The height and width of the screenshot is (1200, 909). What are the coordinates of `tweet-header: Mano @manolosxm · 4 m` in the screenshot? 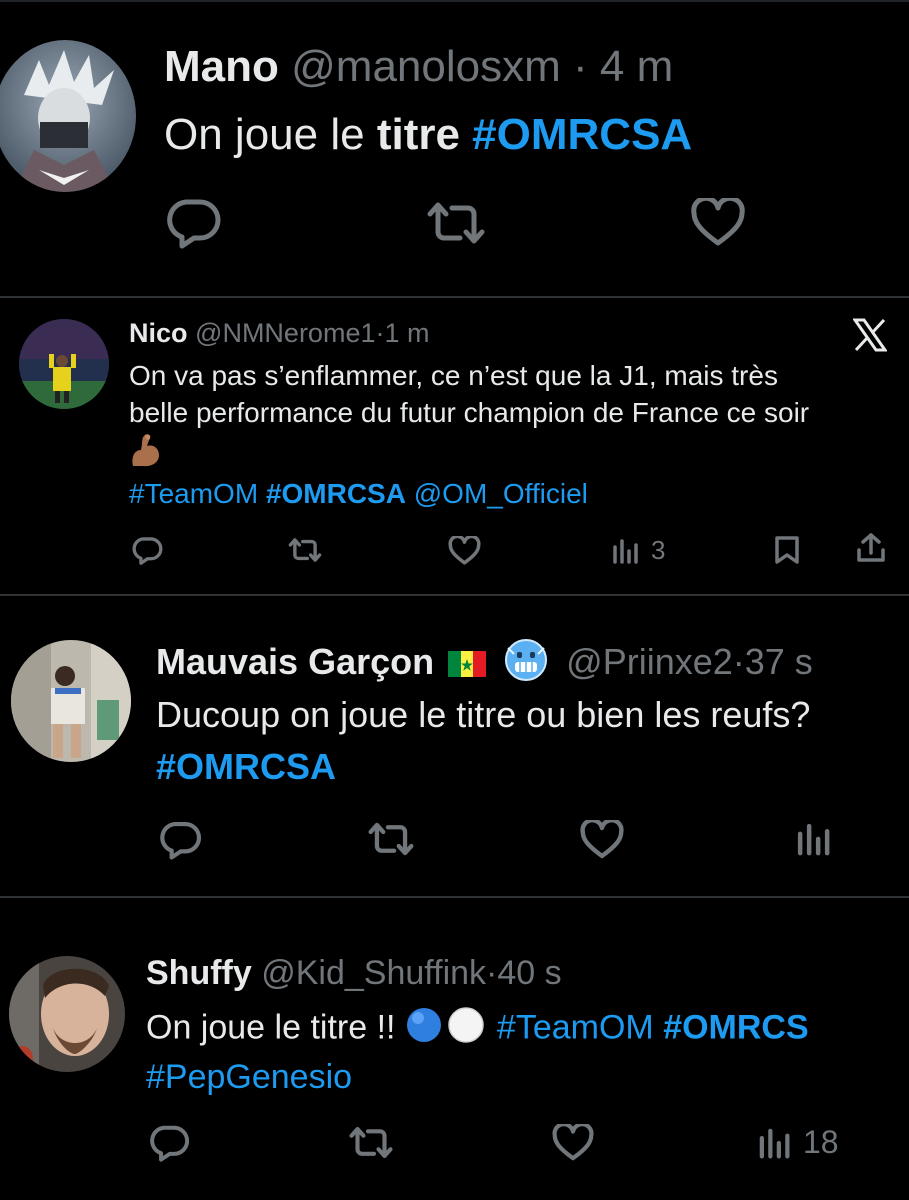 It's located at (418, 67).